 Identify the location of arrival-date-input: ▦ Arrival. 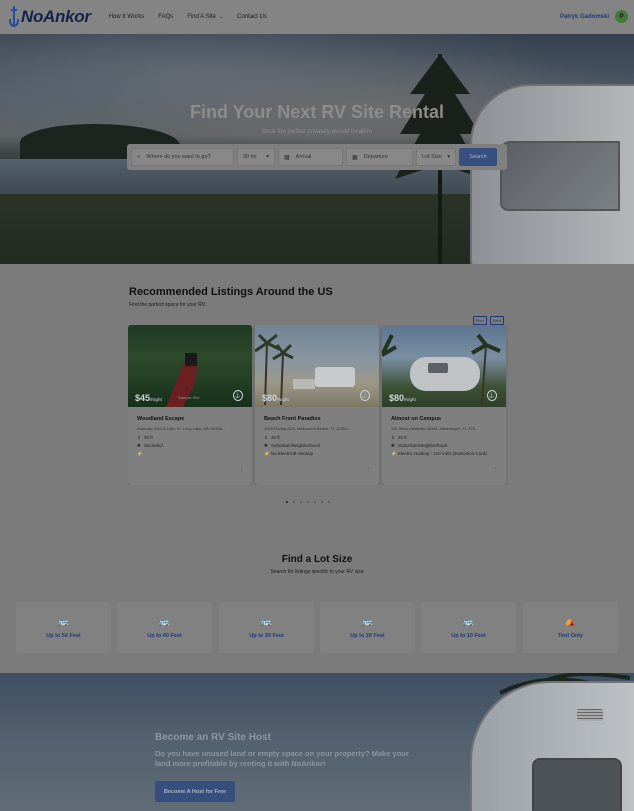
(310, 157).